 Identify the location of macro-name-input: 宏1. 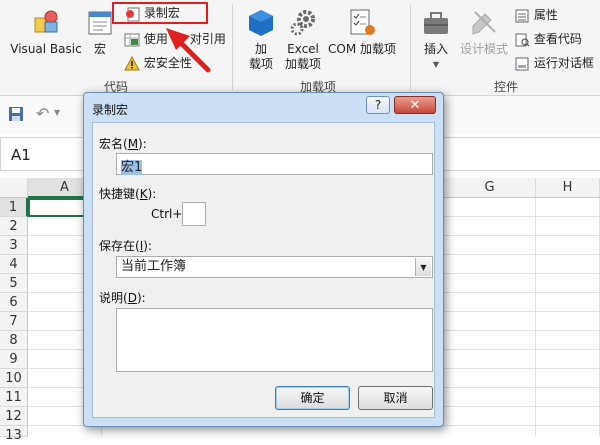
(274, 164).